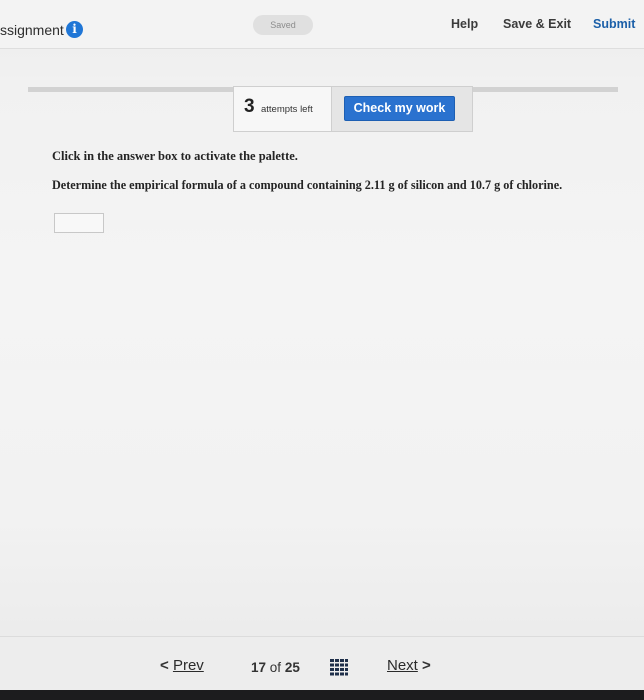 Image resolution: width=644 pixels, height=700 pixels. What do you see at coordinates (74, 29) in the screenshot?
I see `info-icon: i` at bounding box center [74, 29].